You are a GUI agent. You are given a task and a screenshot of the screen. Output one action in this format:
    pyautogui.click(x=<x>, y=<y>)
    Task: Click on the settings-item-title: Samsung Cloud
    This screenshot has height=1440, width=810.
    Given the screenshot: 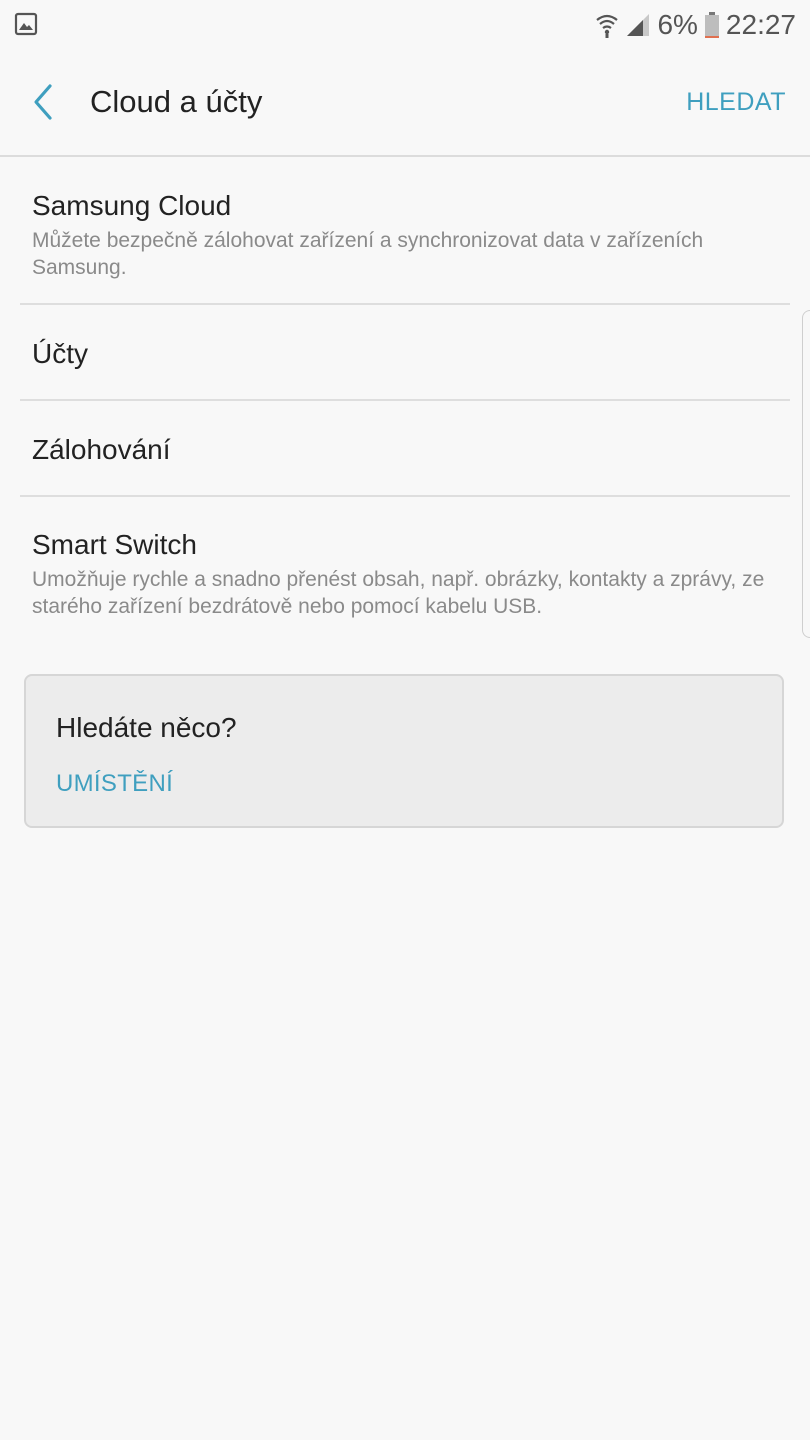 What is the action you would take?
    pyautogui.click(x=132, y=205)
    